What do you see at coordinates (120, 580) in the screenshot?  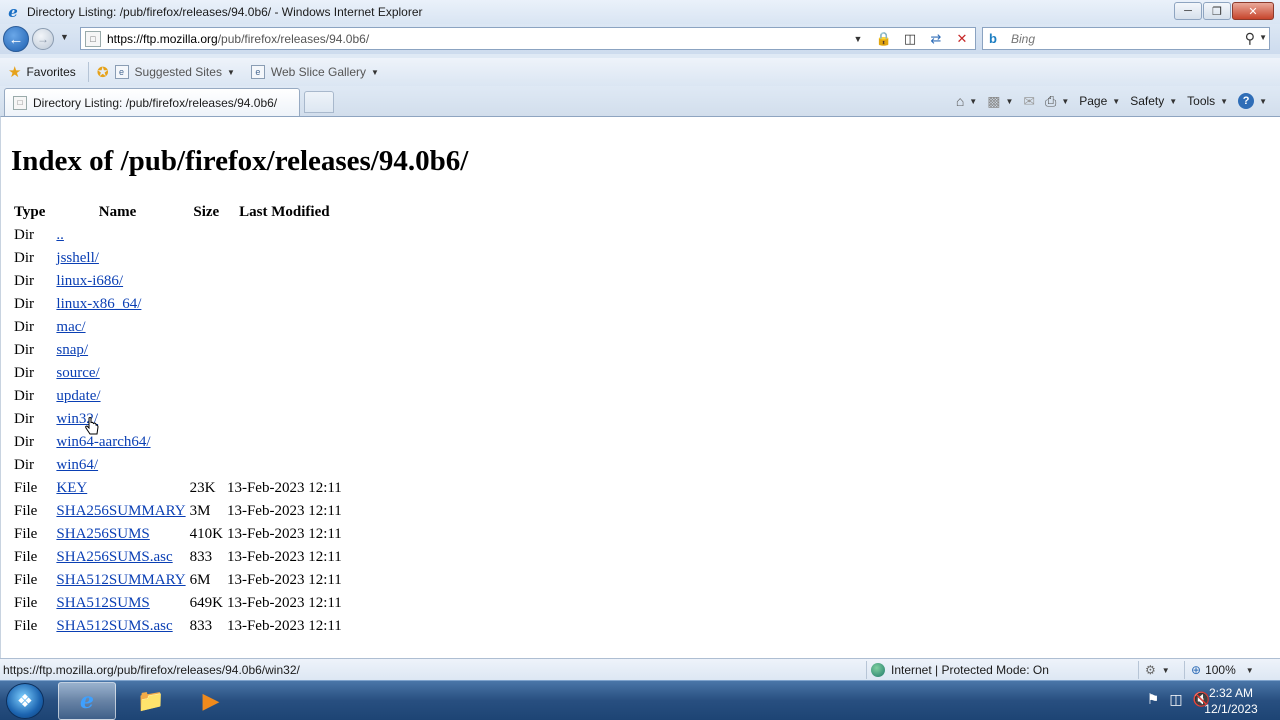 I see `entry-link: SHA512SUMMARY` at bounding box center [120, 580].